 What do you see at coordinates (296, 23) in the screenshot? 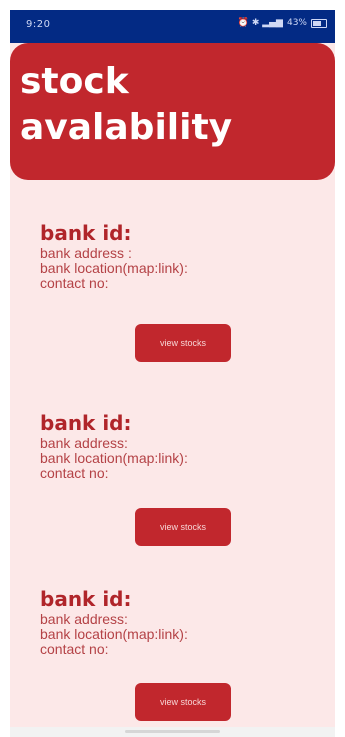
I see `battery-percent: 43%` at bounding box center [296, 23].